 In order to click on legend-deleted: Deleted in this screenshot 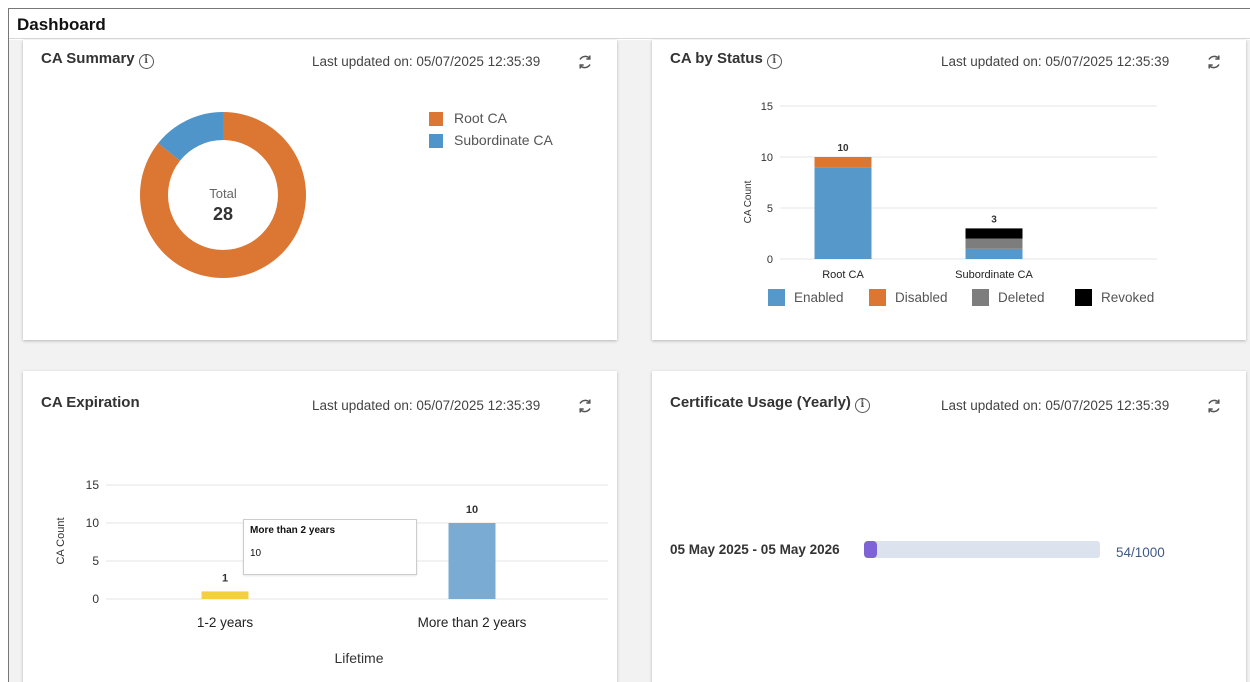, I will do `click(1021, 297)`.